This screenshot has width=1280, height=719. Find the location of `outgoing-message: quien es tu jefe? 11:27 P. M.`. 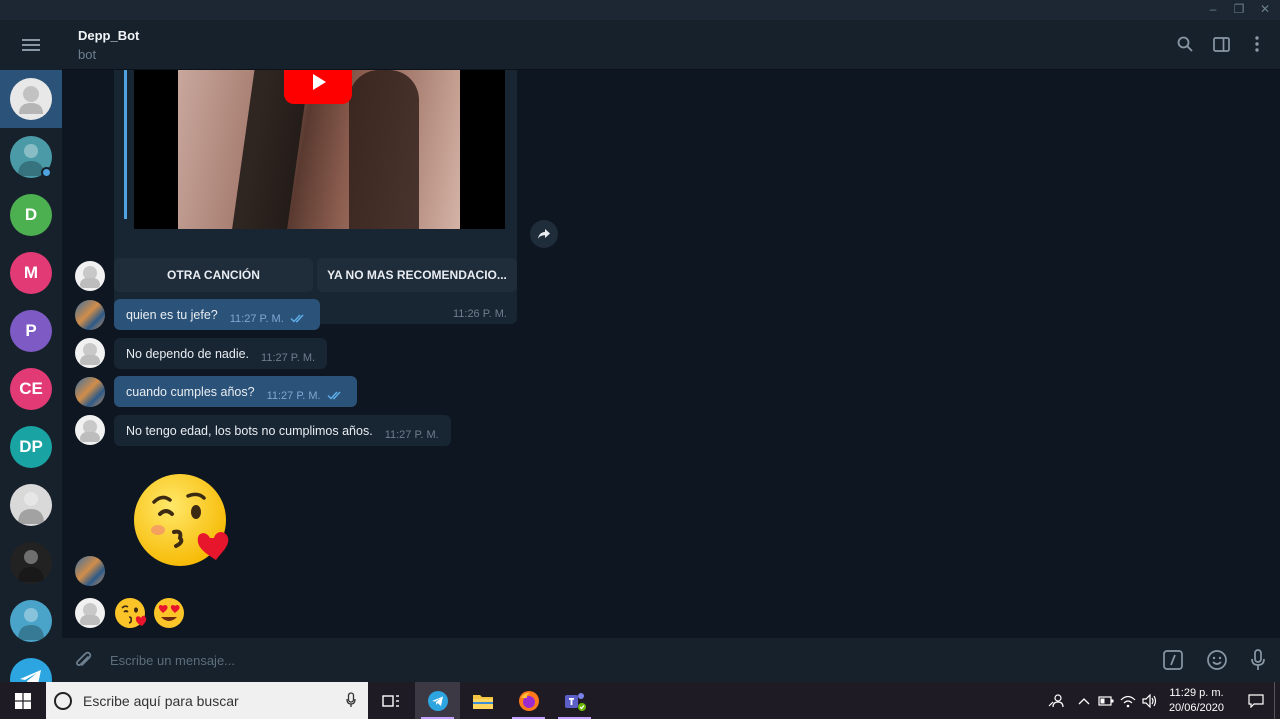

outgoing-message: quien es tu jefe? 11:27 P. M. is located at coordinates (217, 314).